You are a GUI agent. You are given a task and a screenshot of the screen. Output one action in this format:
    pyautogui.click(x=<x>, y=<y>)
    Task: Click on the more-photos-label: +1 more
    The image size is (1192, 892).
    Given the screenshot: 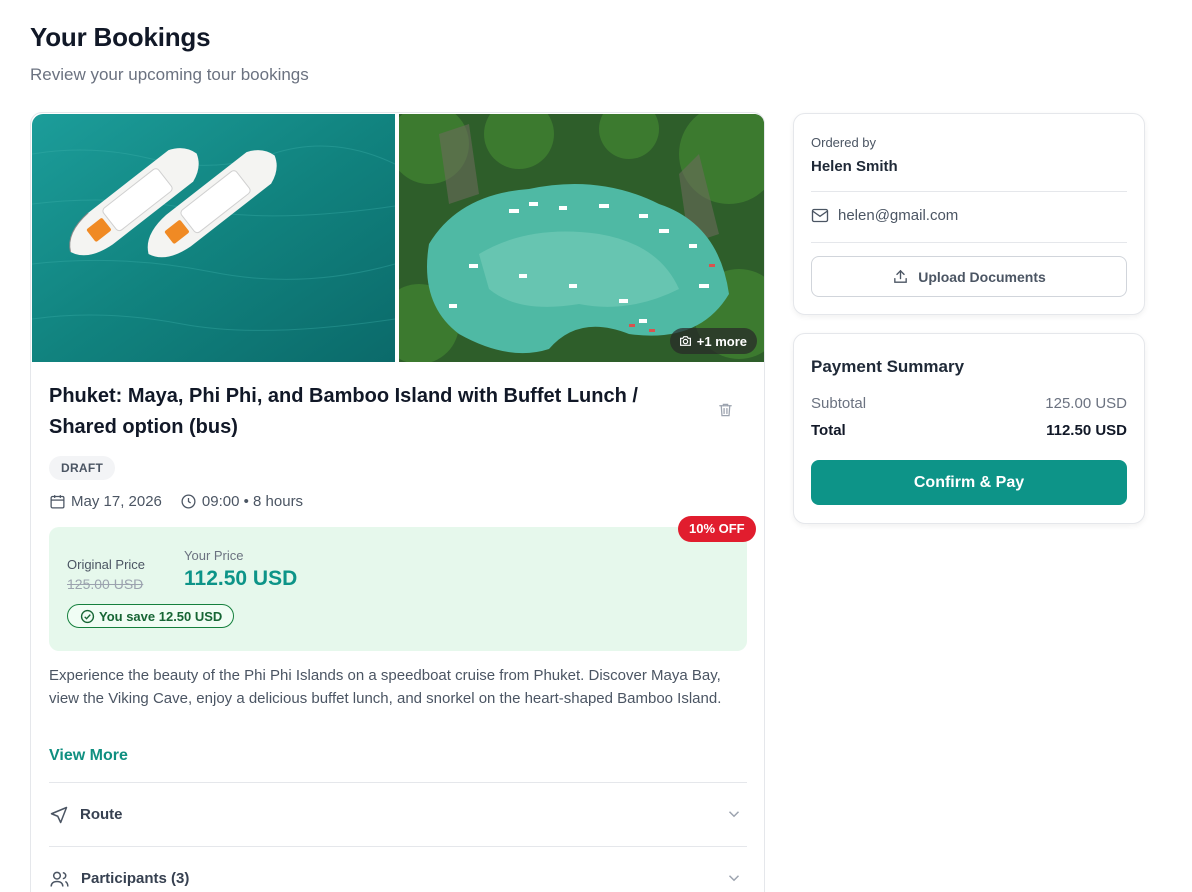 What is the action you would take?
    pyautogui.click(x=721, y=341)
    